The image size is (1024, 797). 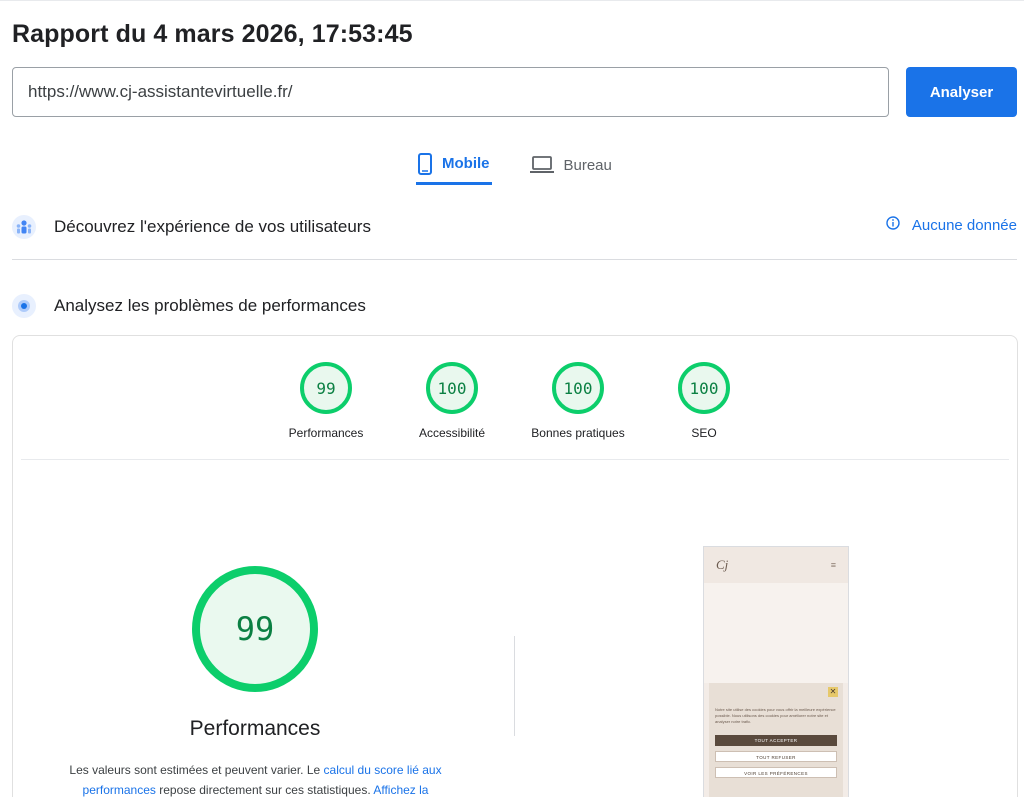 I want to click on tab-mobile: Mobile, so click(x=454, y=165).